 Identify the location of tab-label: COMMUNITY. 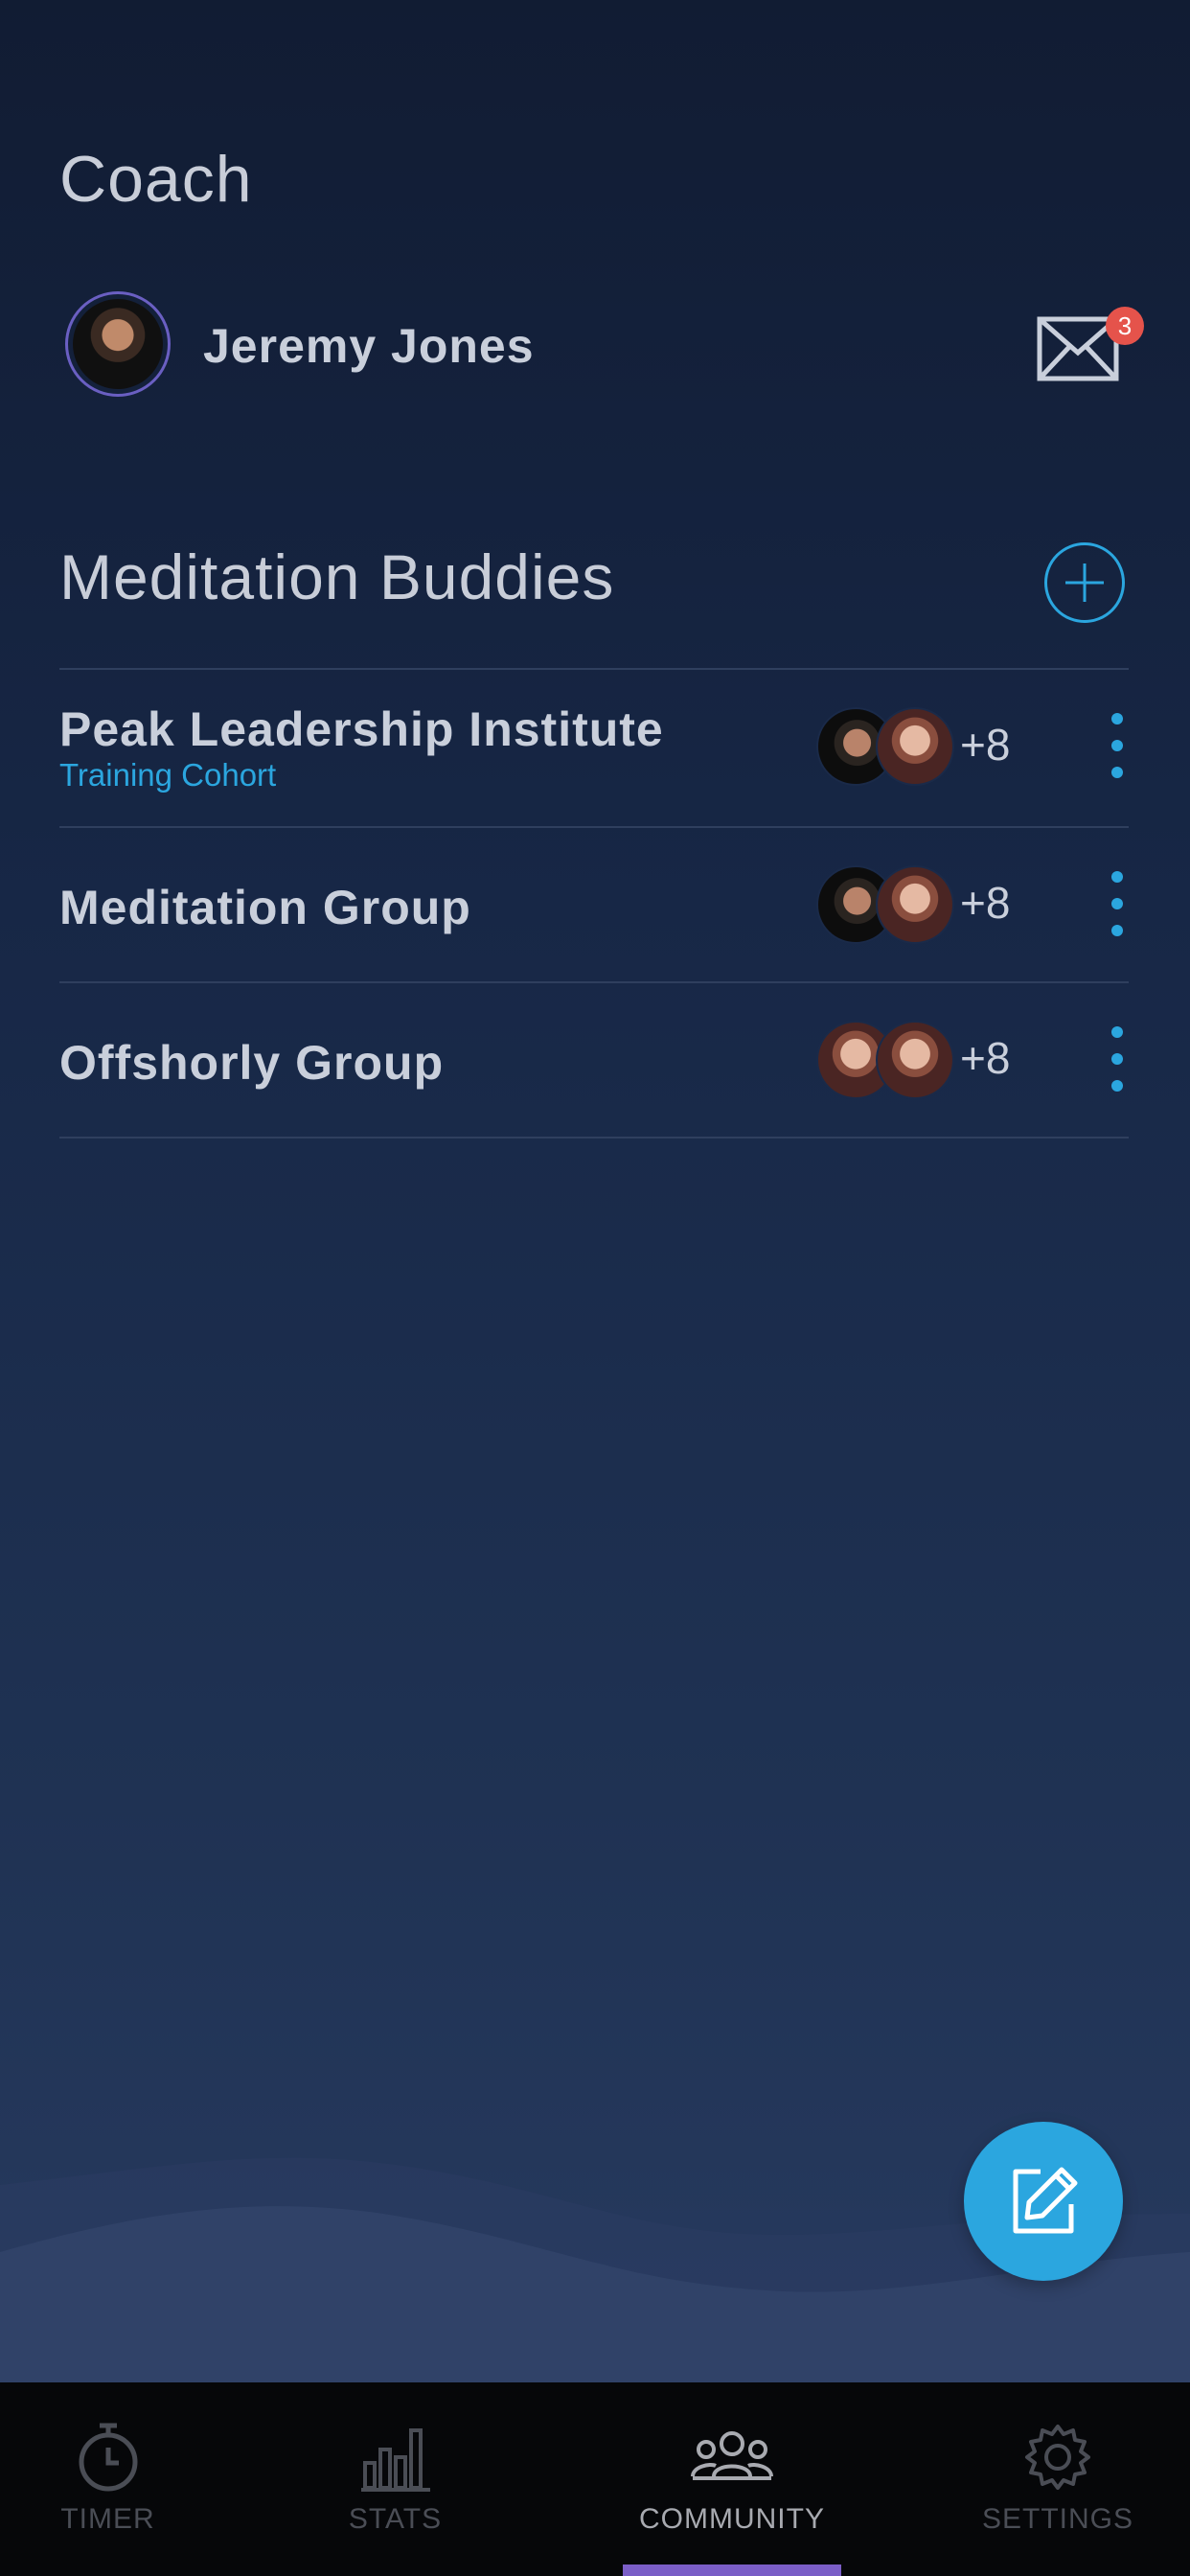
(732, 2519).